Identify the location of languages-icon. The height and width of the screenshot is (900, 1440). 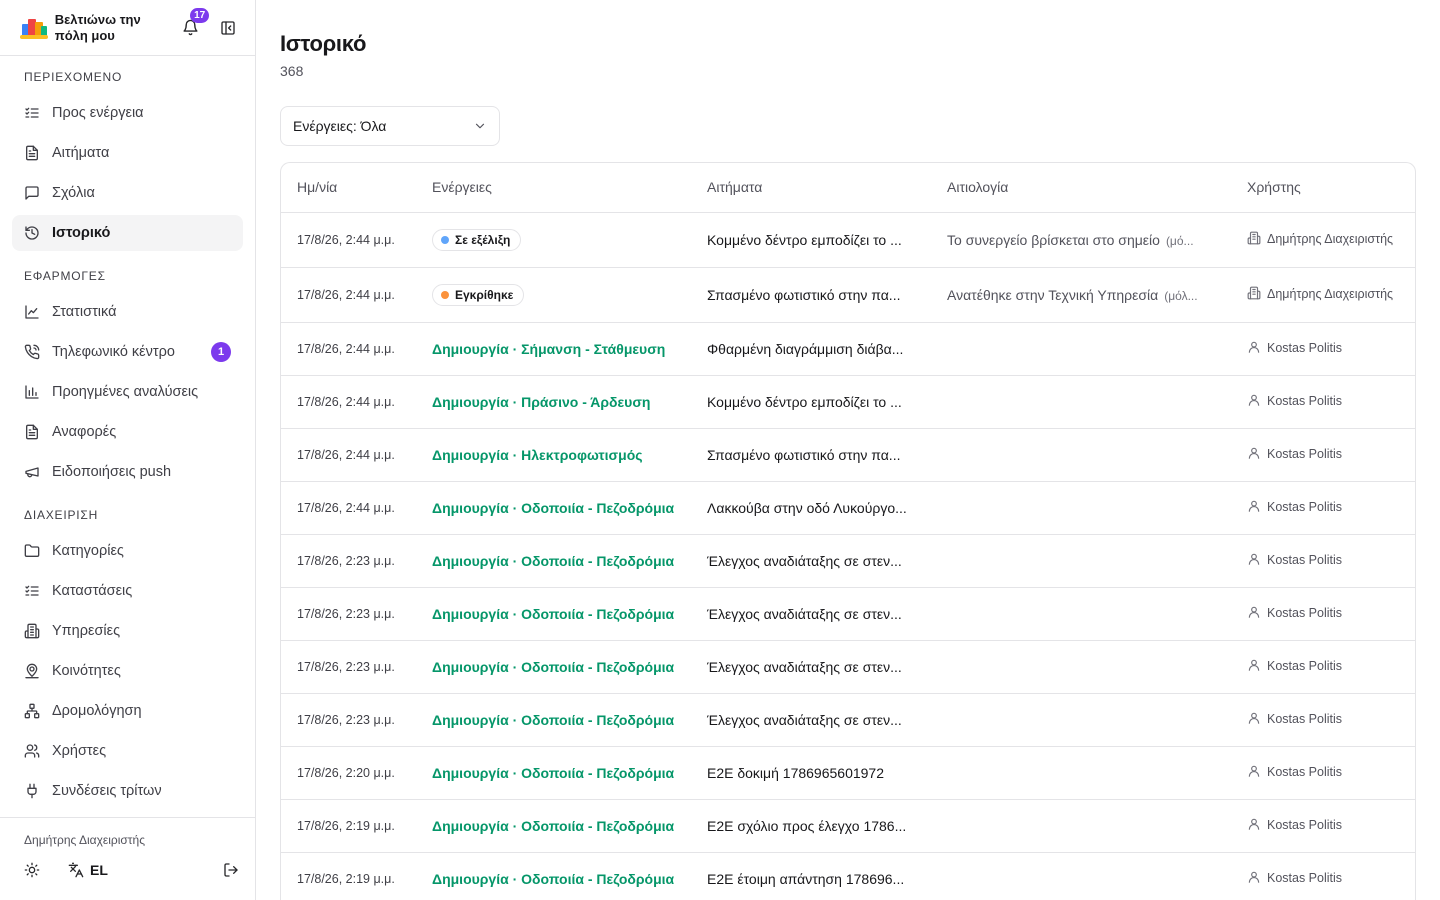
(76, 870).